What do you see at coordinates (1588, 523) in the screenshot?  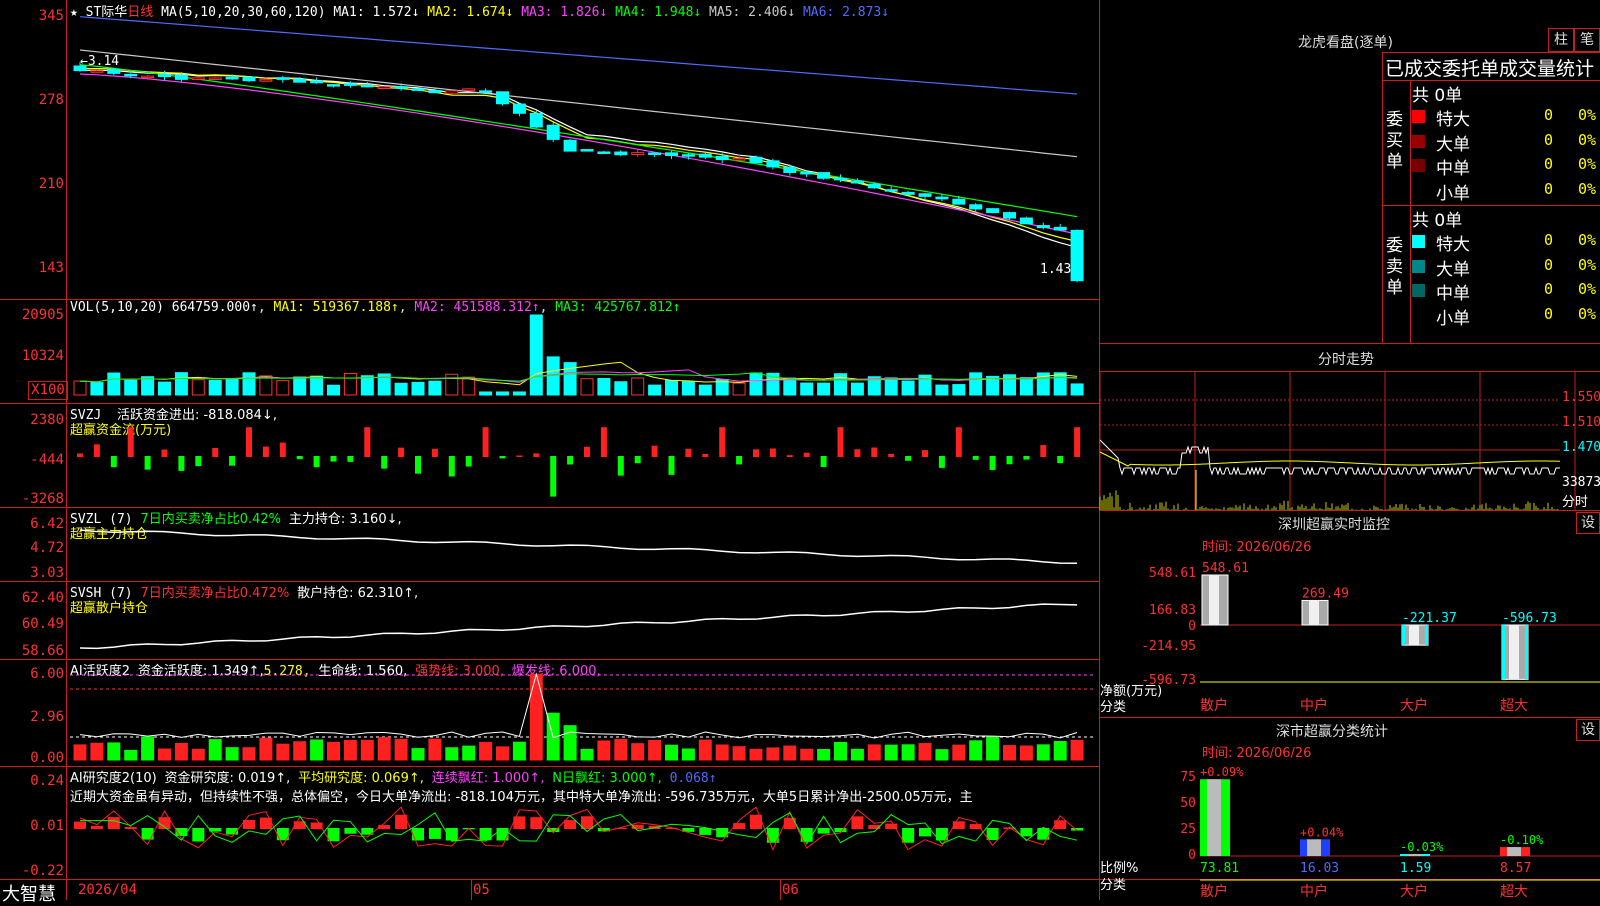 I see `monitor-settings-button: 设` at bounding box center [1588, 523].